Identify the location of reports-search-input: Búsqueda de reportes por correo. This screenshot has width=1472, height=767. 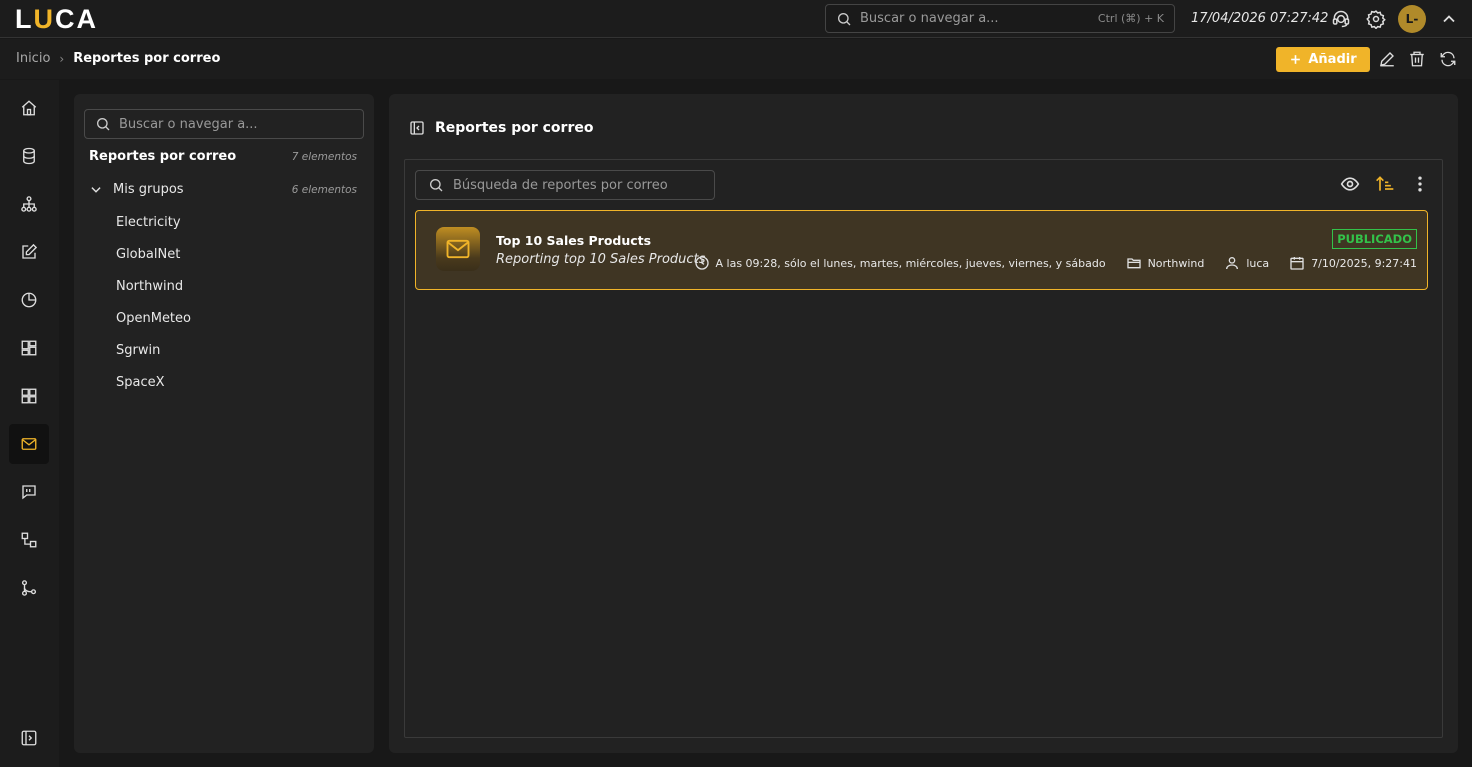
(565, 185).